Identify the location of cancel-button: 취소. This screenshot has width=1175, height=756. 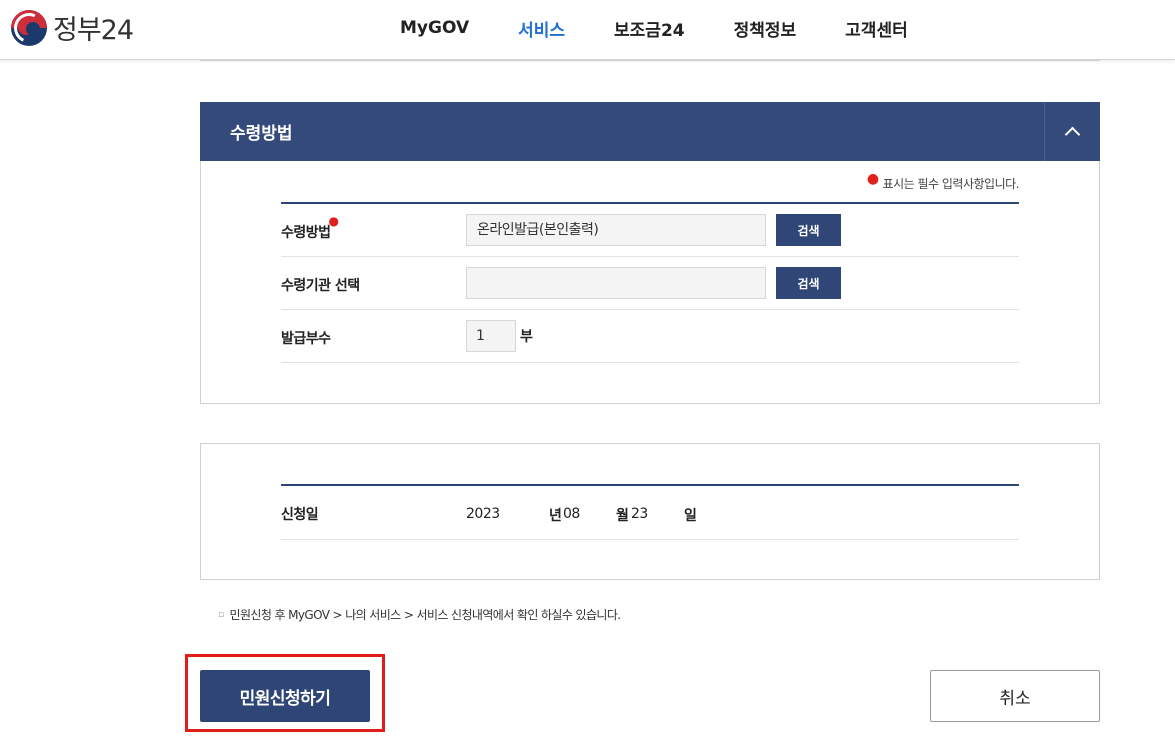
(1015, 696).